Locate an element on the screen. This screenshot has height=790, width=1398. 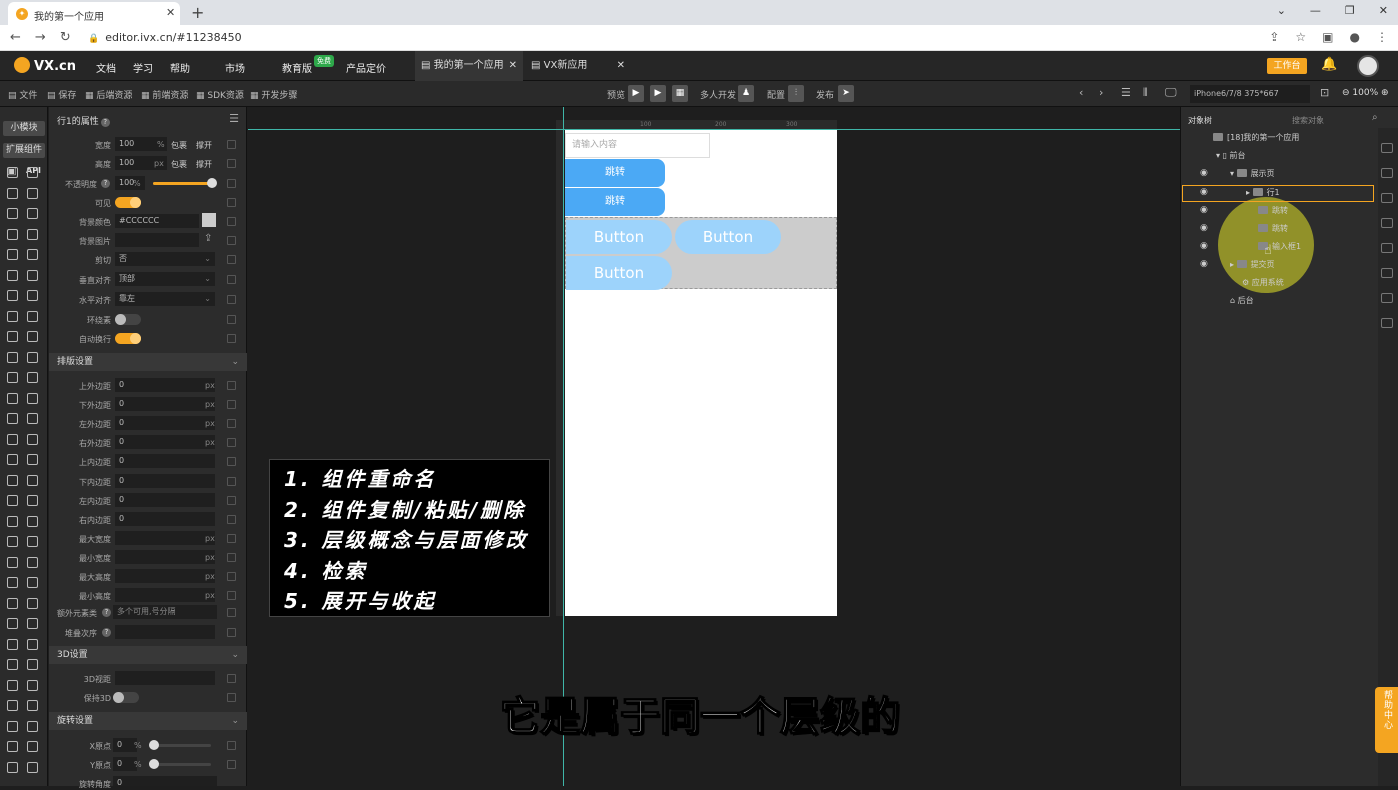
send-icon: ➤ is located at coordinates (846, 93).